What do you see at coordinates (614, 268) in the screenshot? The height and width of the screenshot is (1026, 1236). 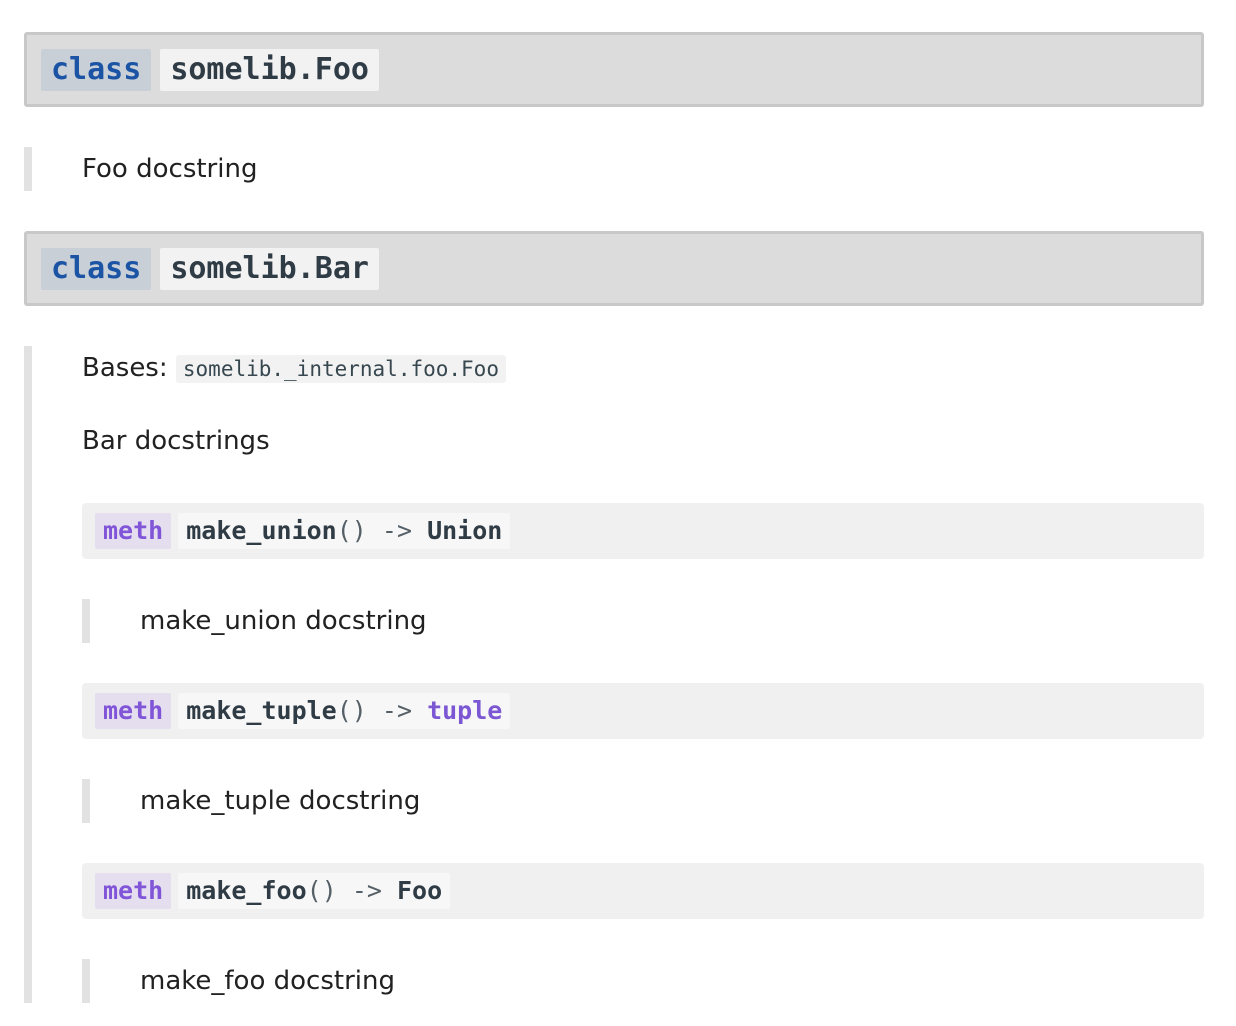 I see `class-signature-bar: class somelib.Bar` at bounding box center [614, 268].